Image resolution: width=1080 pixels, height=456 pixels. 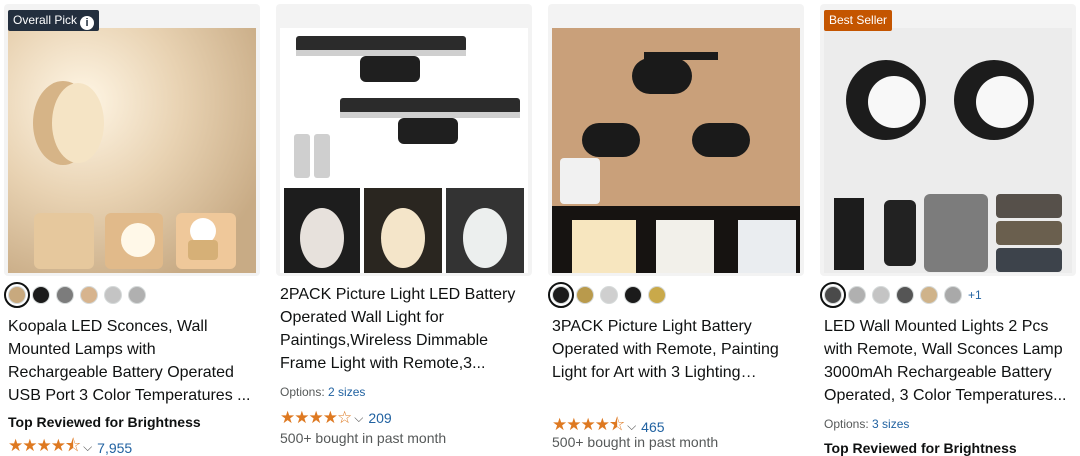 I want to click on options-row: Options: 2 sizes, so click(x=322, y=392).